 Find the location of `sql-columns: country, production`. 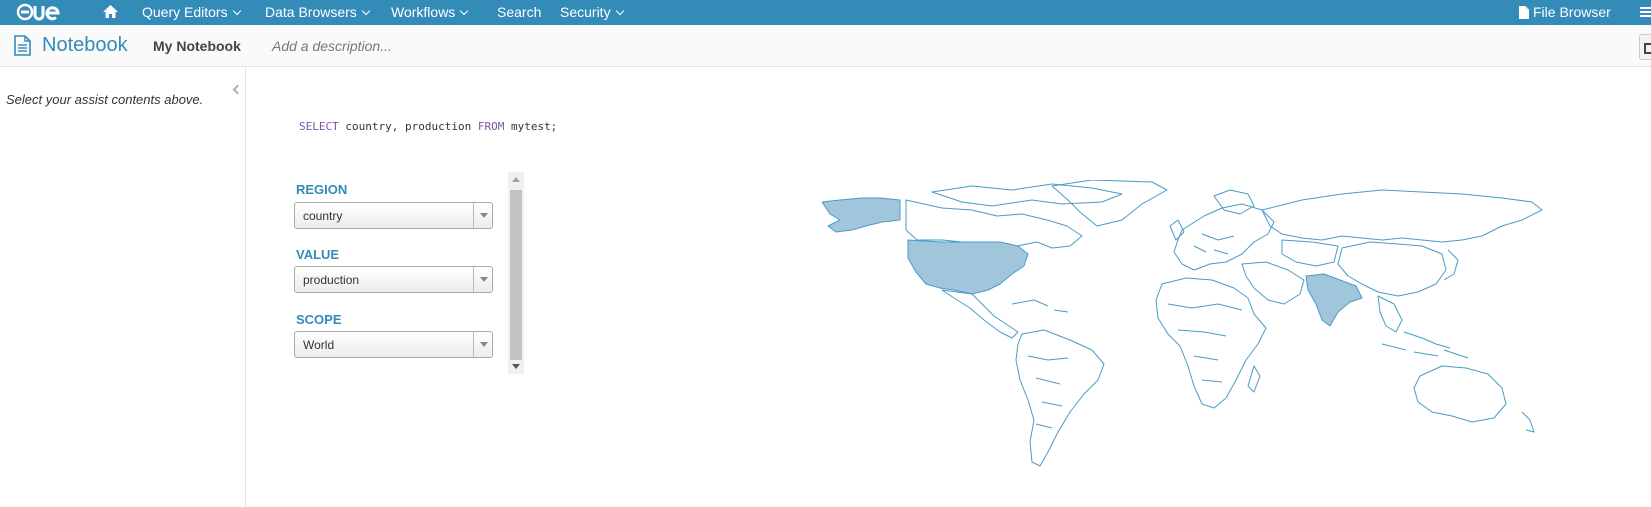

sql-columns: country, production is located at coordinates (408, 126).